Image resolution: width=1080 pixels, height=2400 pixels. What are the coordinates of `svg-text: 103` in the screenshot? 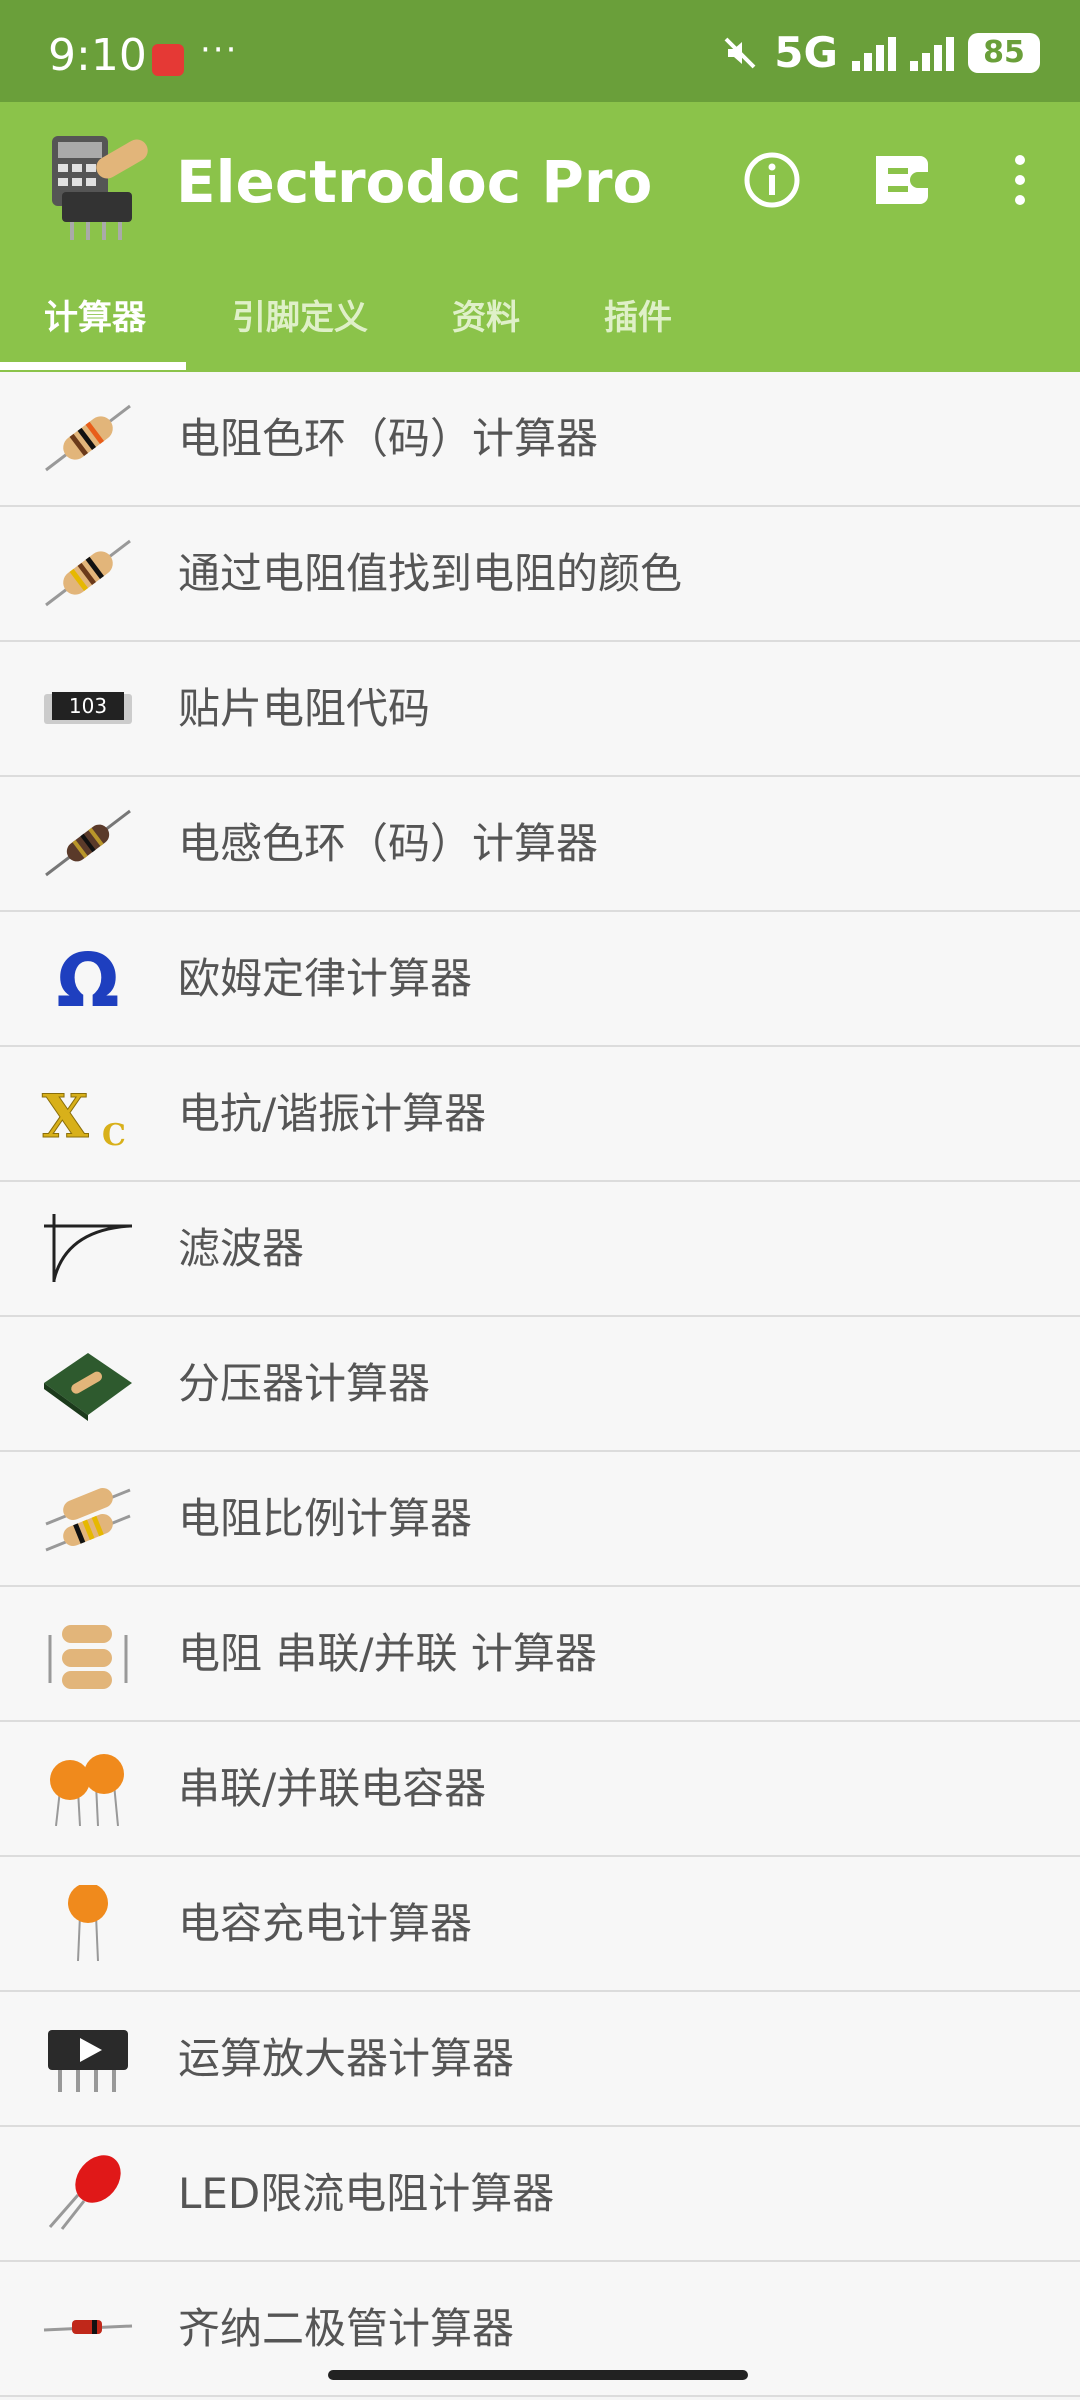 It's located at (88, 706).